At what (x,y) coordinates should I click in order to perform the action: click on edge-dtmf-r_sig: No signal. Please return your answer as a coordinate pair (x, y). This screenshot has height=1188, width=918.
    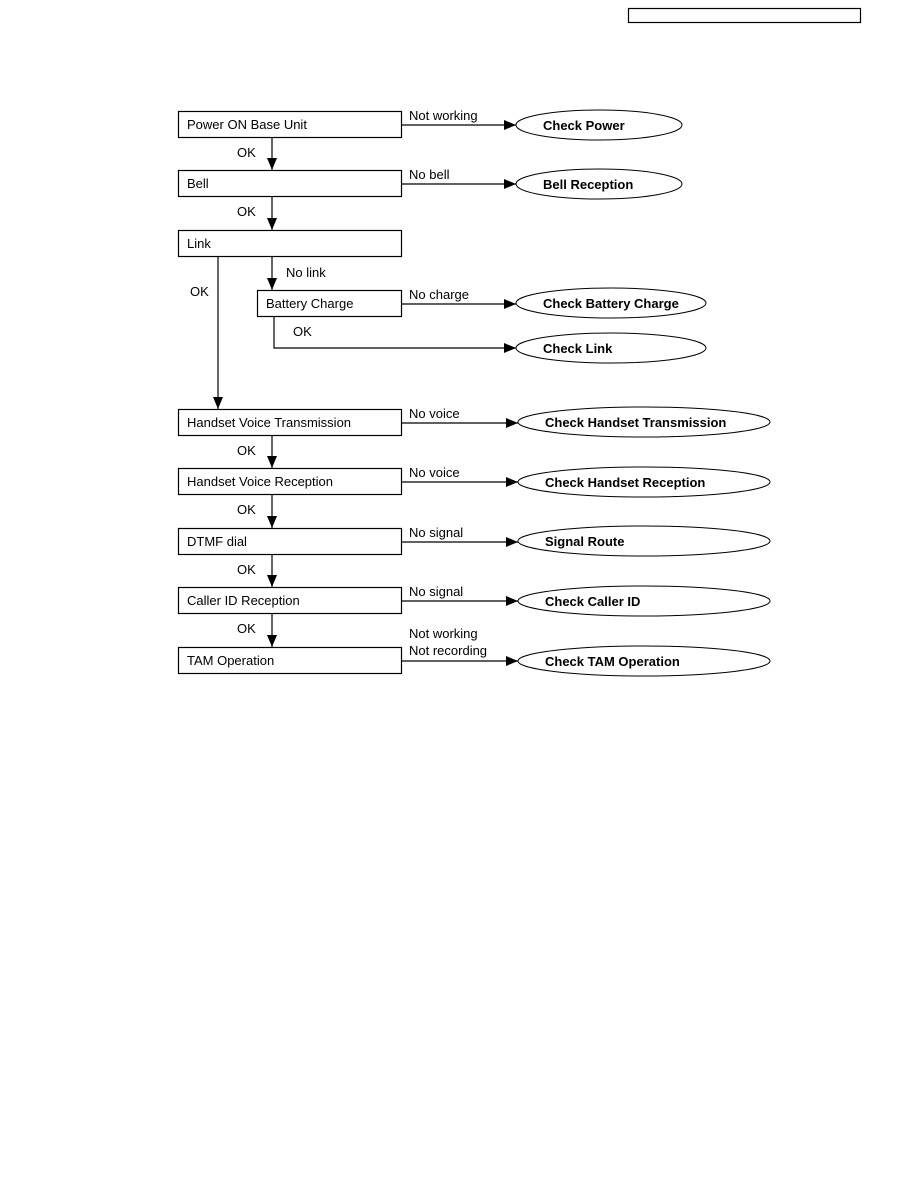
    Looking at the image, I should click on (459, 536).